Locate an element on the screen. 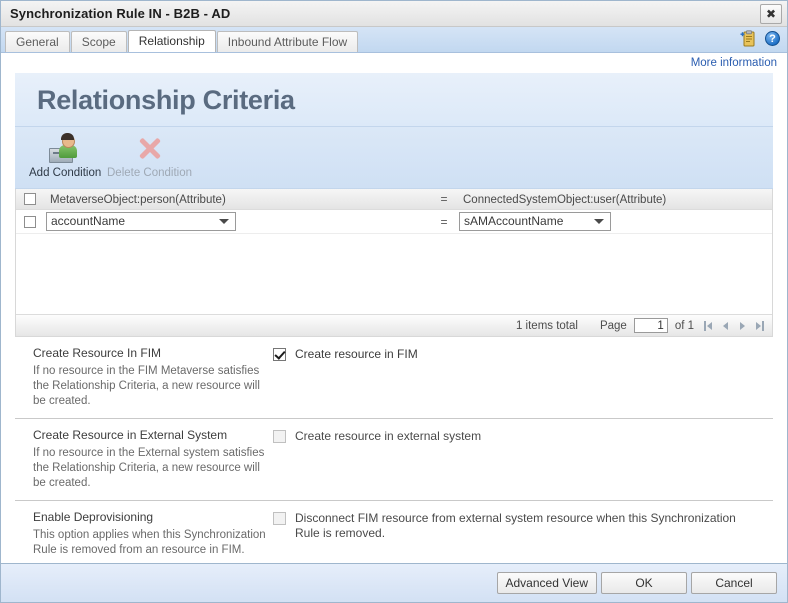 The width and height of the screenshot is (788, 603). window-title: Synchronization Rule IN - B2B - AD is located at coordinates (120, 13).